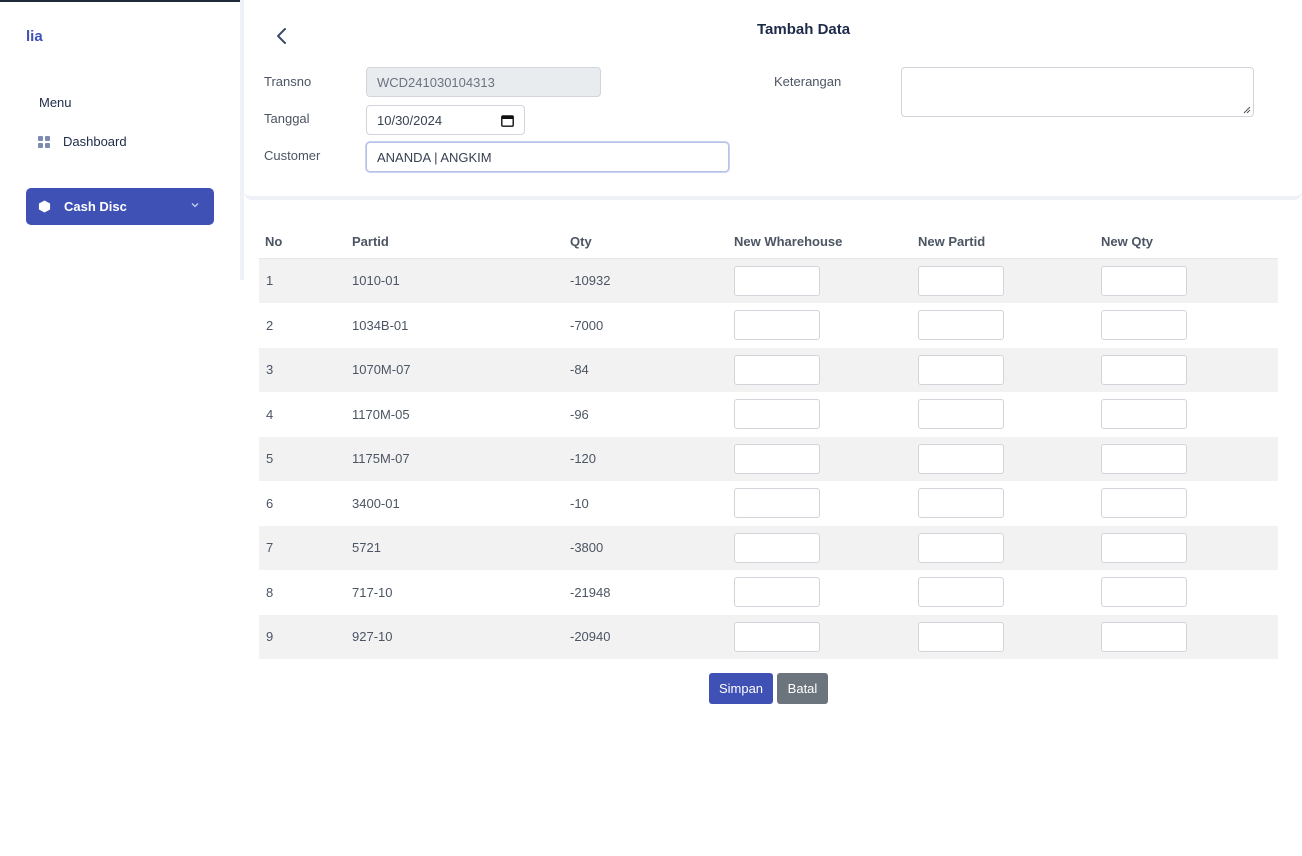 The image size is (1302, 856). What do you see at coordinates (282, 36) in the screenshot?
I see `back-arrow-icon` at bounding box center [282, 36].